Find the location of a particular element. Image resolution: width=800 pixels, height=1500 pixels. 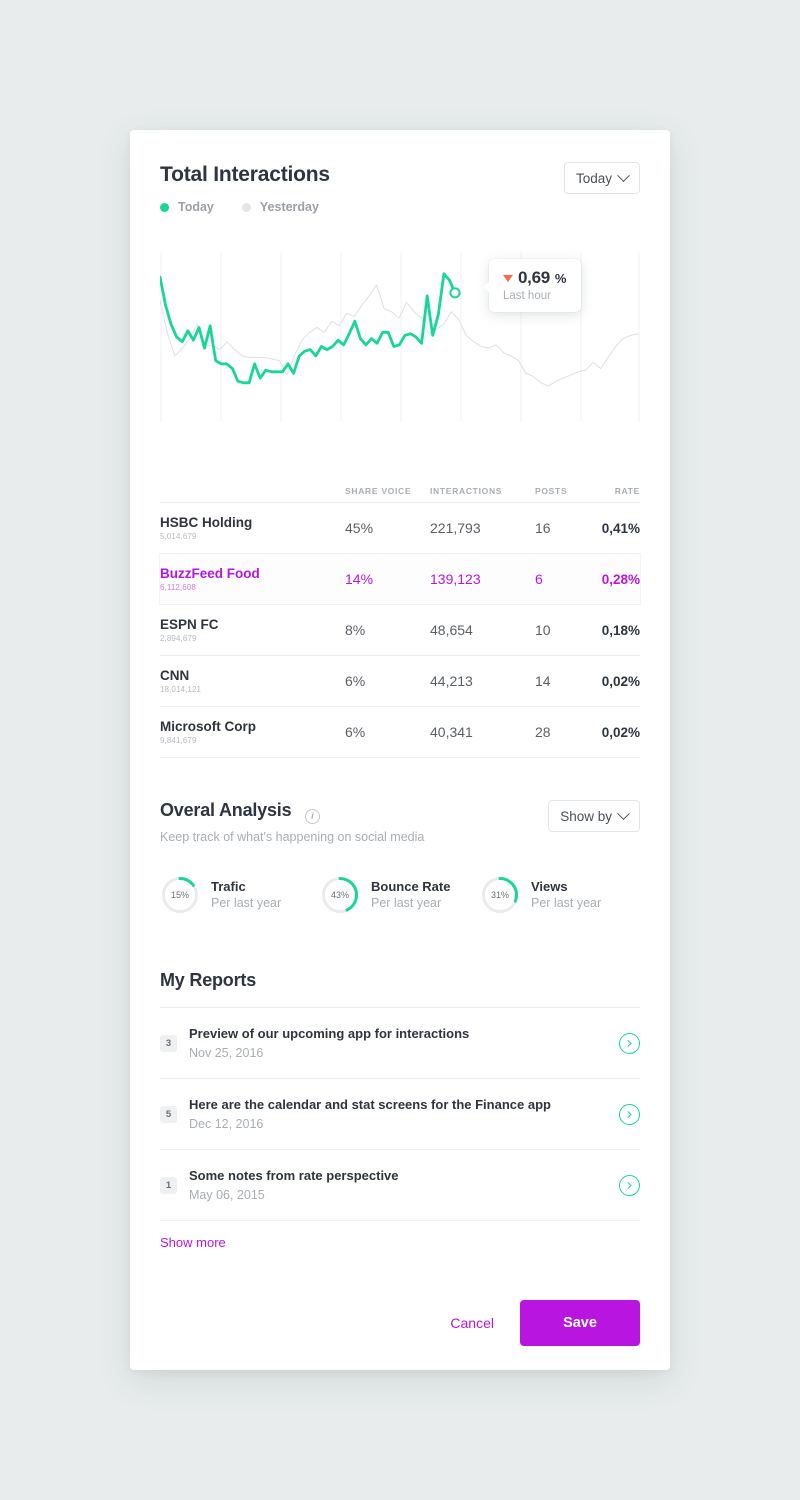

row-company-name: BuzzFeed Food is located at coordinates (210, 573).